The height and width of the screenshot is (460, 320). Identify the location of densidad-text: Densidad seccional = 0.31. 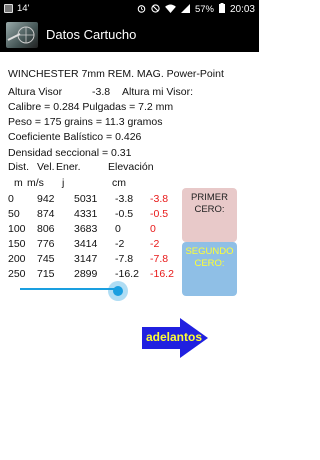
(70, 153).